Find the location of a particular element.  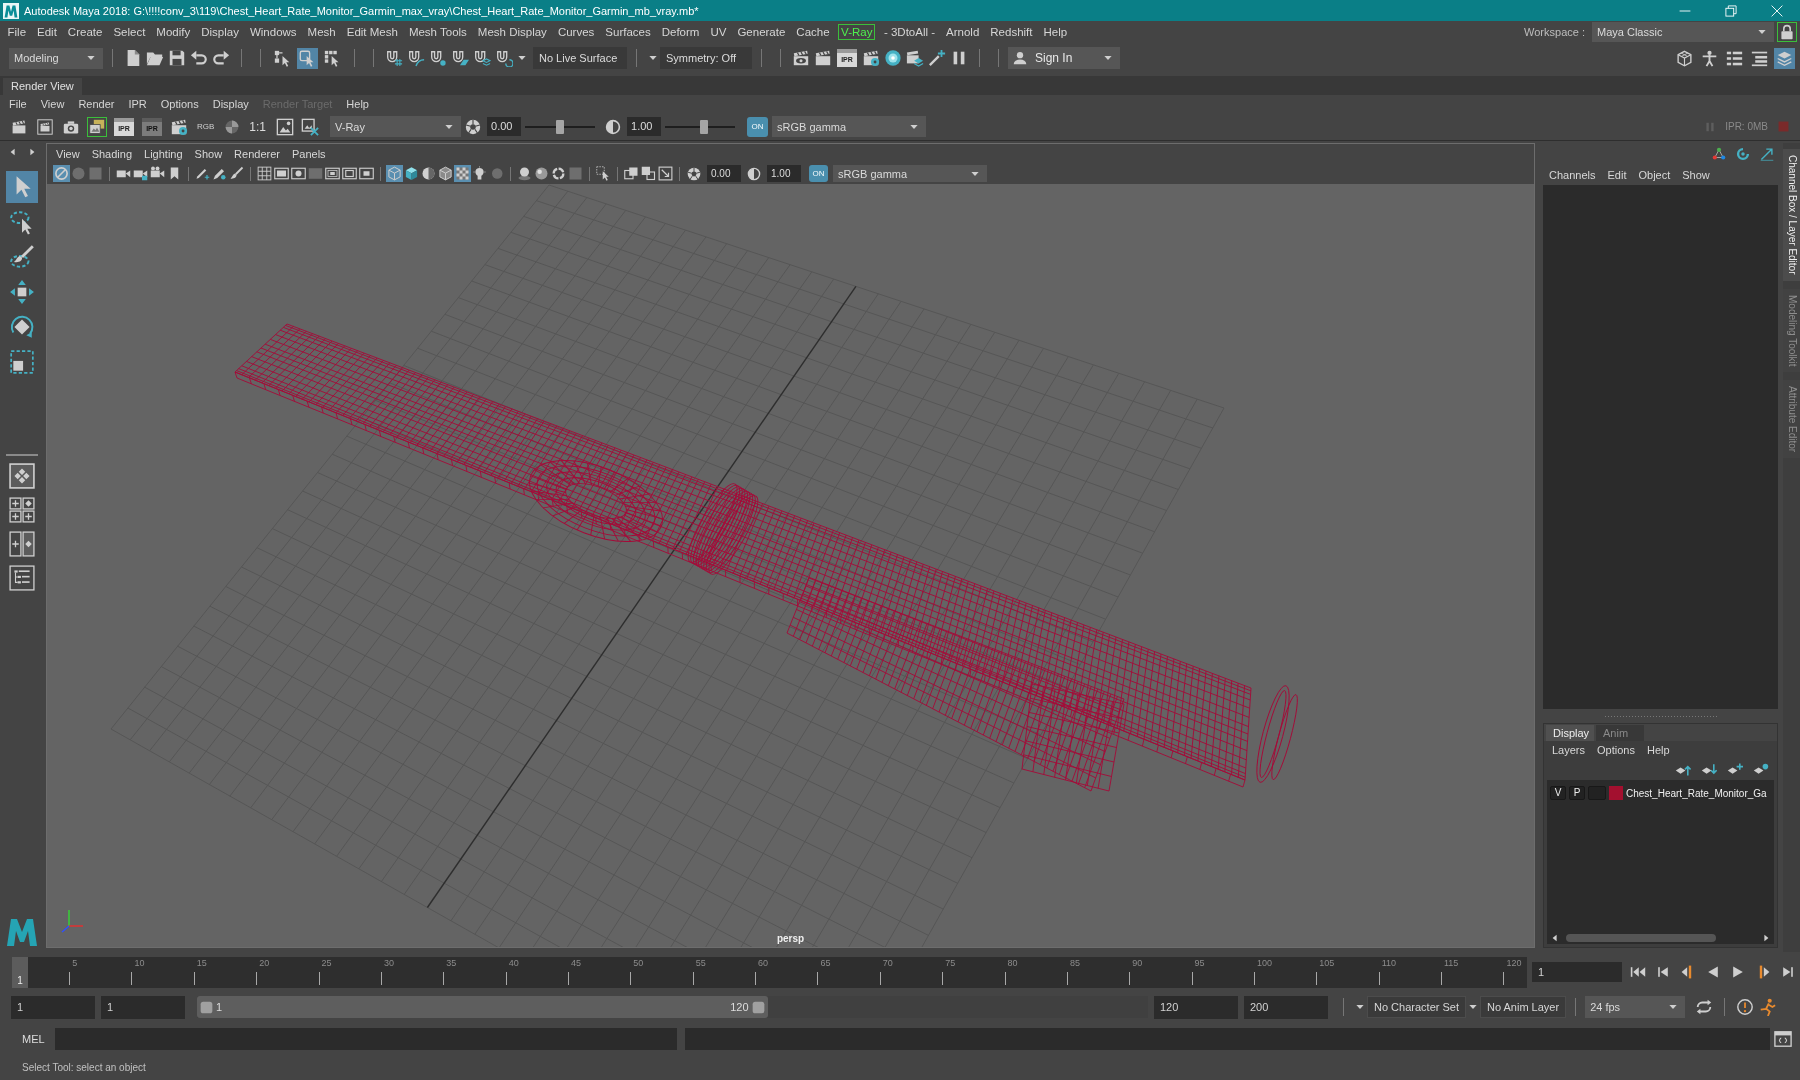

field-chart-icon is located at coordinates (332, 173).